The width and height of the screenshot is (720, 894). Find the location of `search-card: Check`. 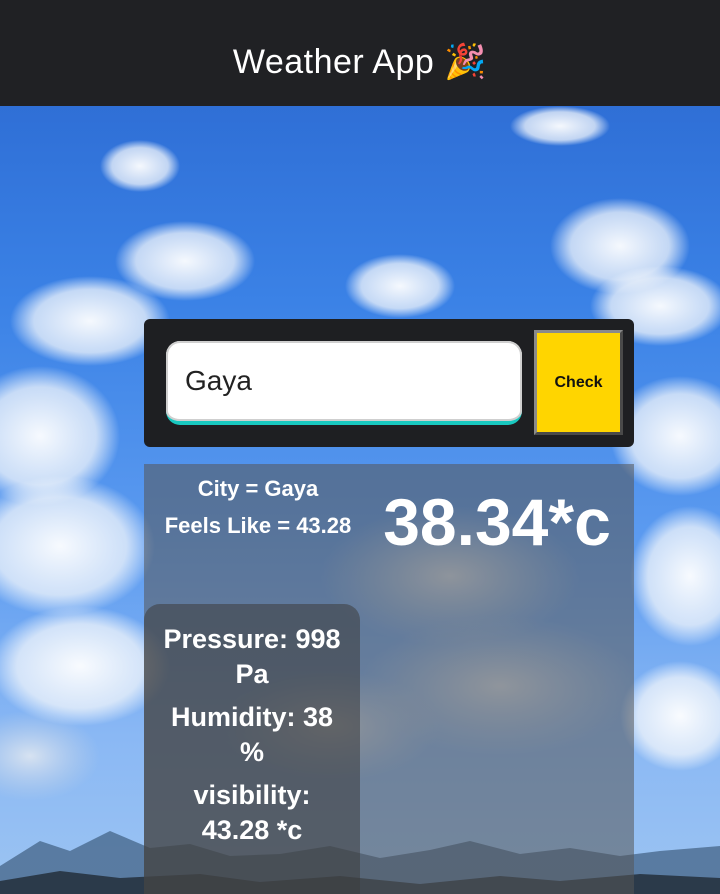

search-card: Check is located at coordinates (389, 383).